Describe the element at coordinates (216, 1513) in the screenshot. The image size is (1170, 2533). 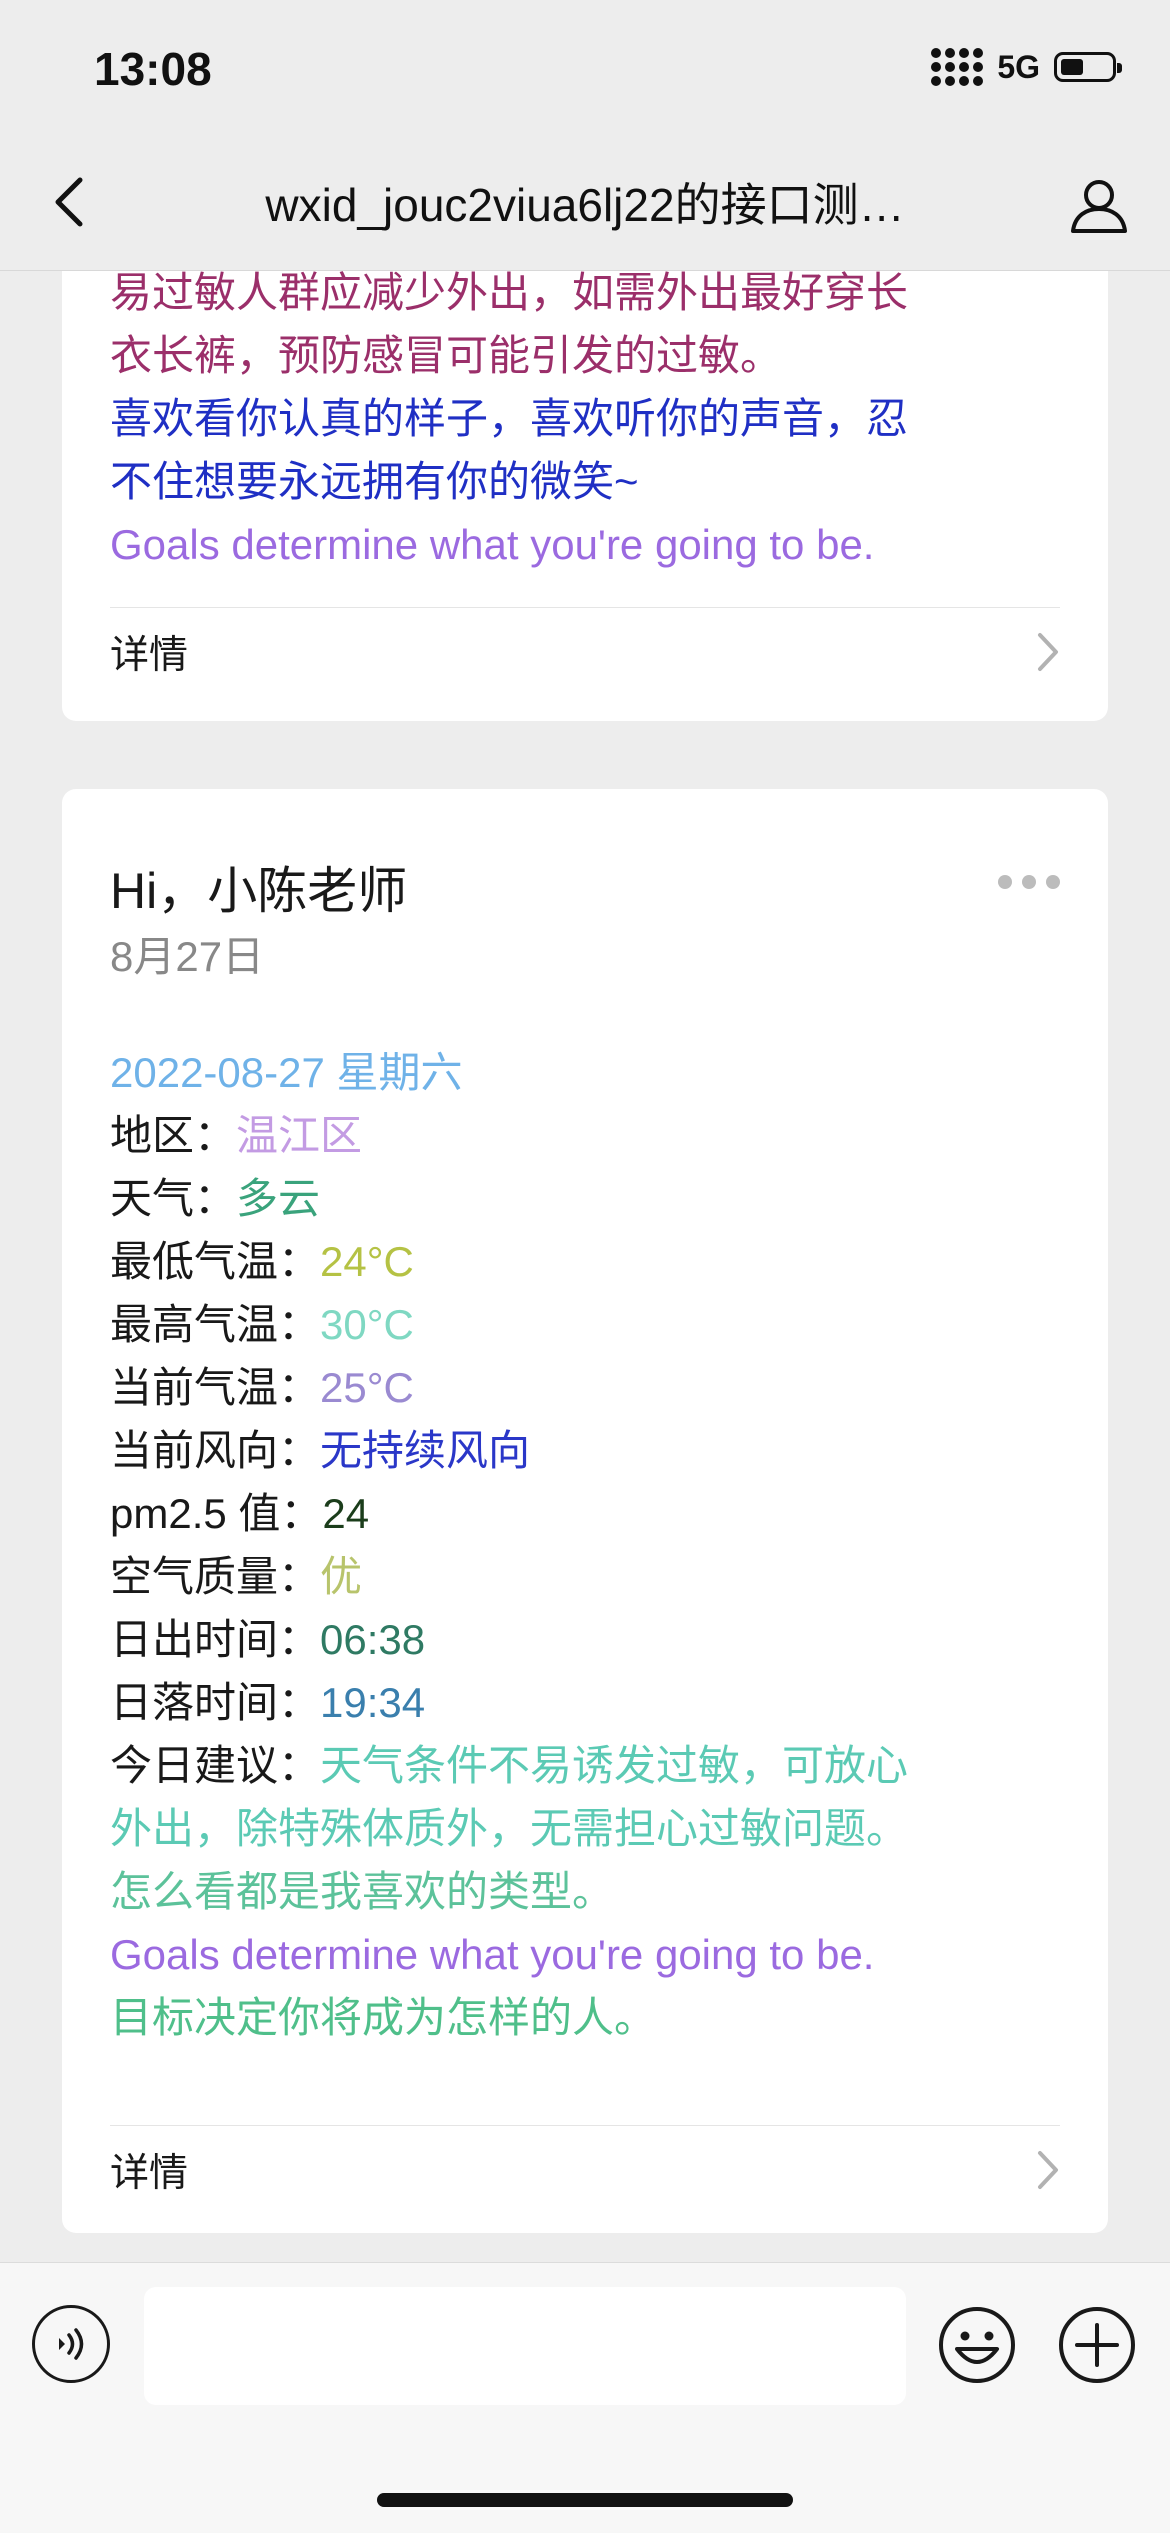
I see `field-label: pm2.5 值：` at that location.